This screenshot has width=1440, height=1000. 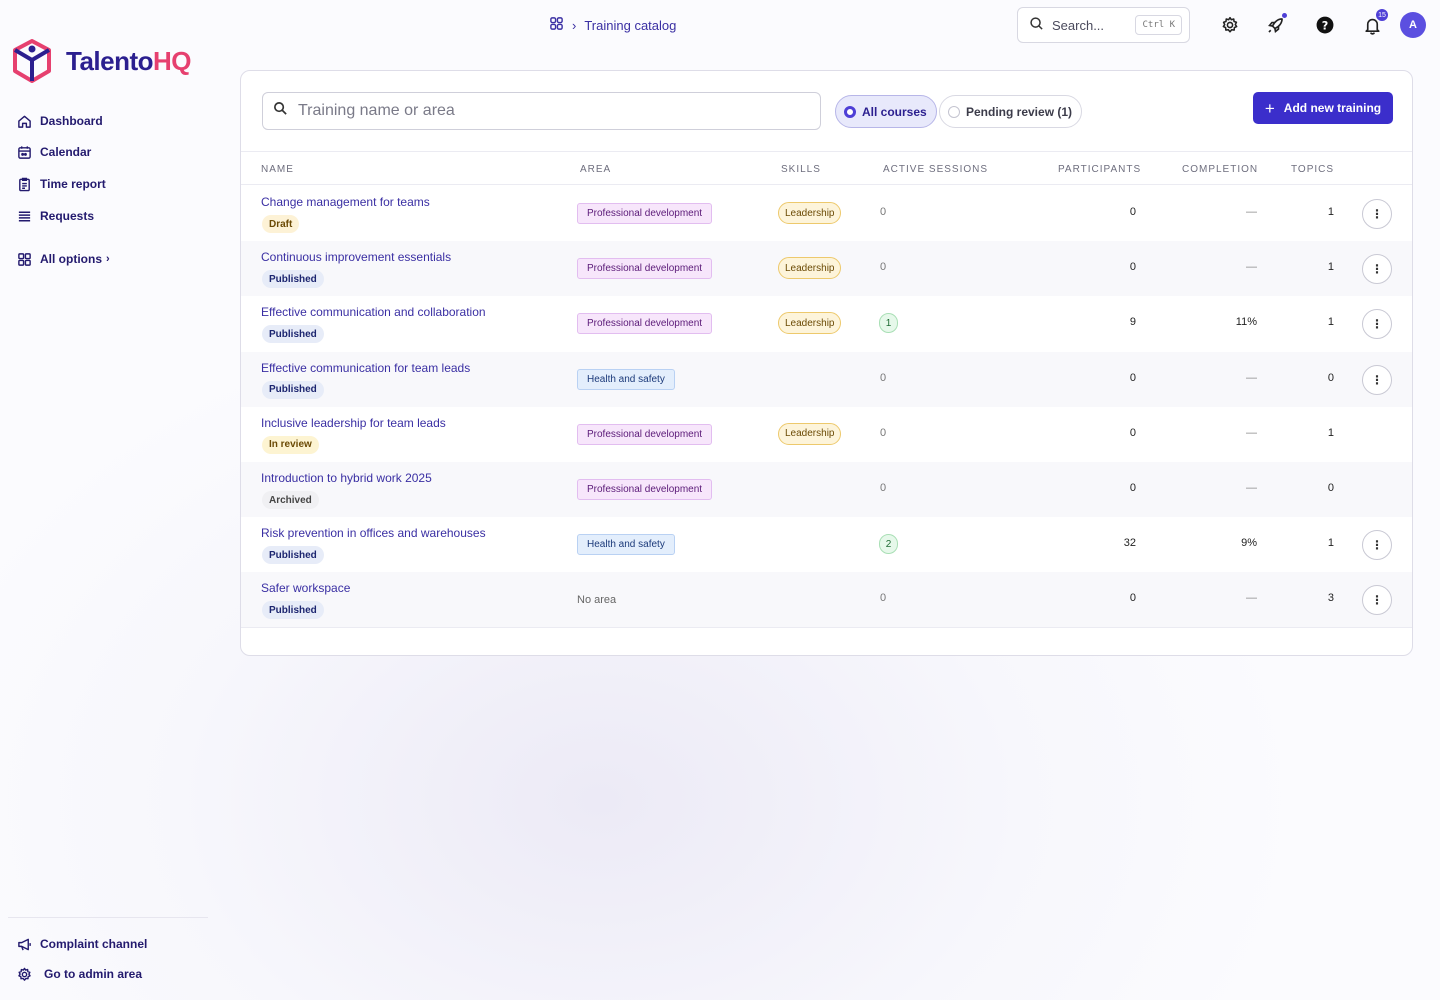 I want to click on add-training-button: + Add new training, so click(x=1323, y=108).